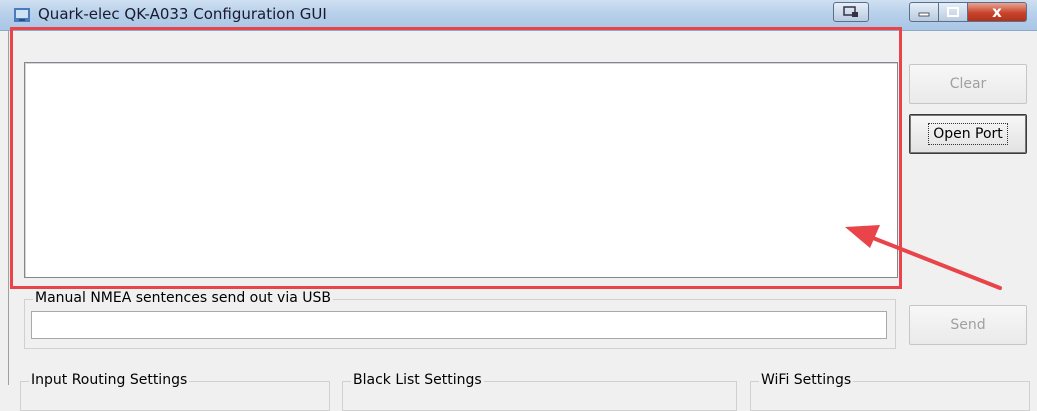 Image resolution: width=1037 pixels, height=411 pixels. Describe the element at coordinates (22, 15) in the screenshot. I see `app-icon` at that location.